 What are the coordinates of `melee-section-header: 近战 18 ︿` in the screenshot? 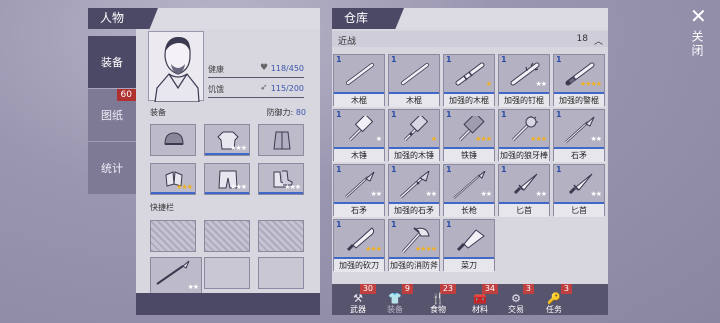 It's located at (470, 39).